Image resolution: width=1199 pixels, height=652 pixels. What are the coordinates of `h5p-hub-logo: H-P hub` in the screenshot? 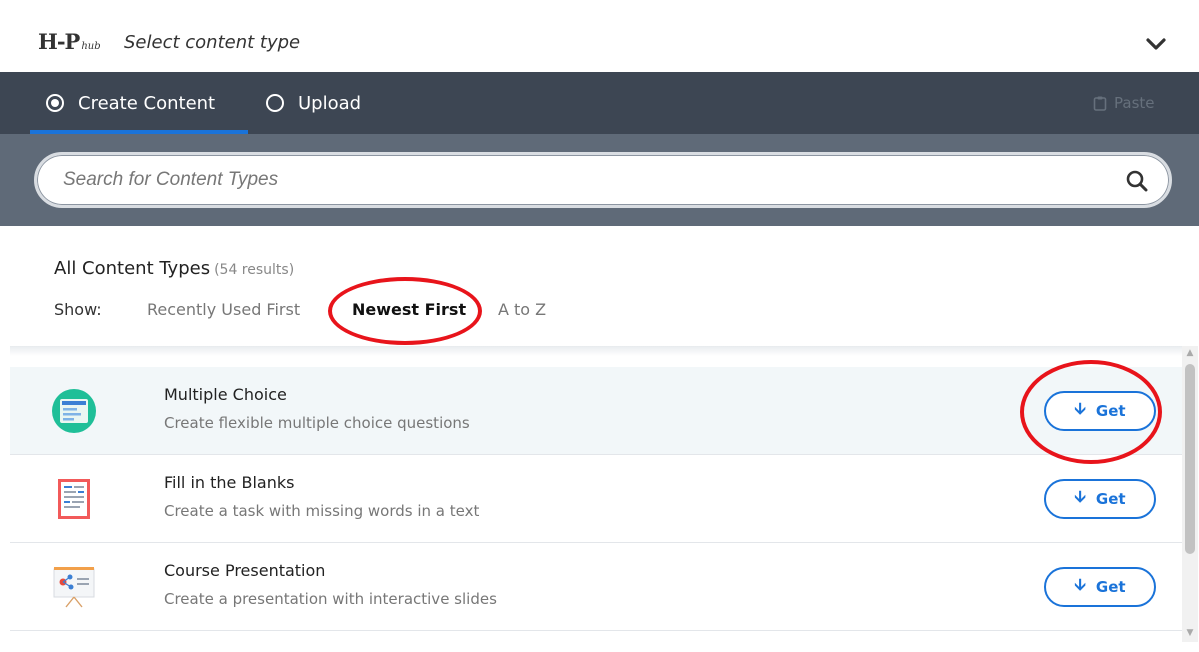 It's located at (69, 44).